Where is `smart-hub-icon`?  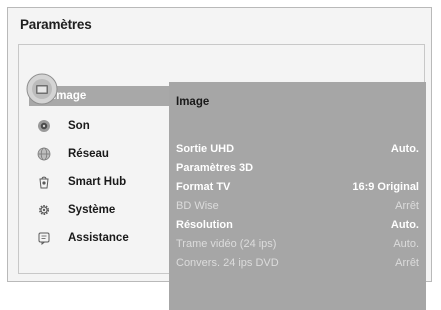 smart-hub-icon is located at coordinates (44, 182).